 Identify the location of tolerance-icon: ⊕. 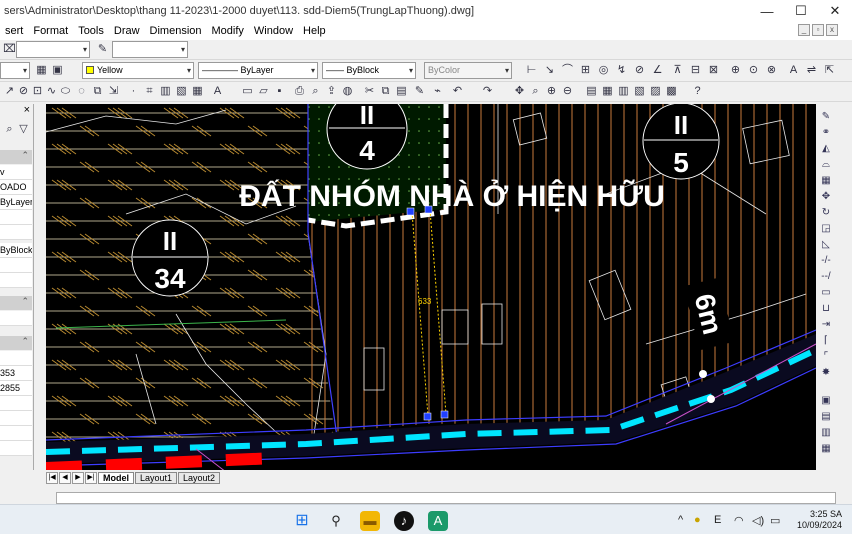
(735, 70).